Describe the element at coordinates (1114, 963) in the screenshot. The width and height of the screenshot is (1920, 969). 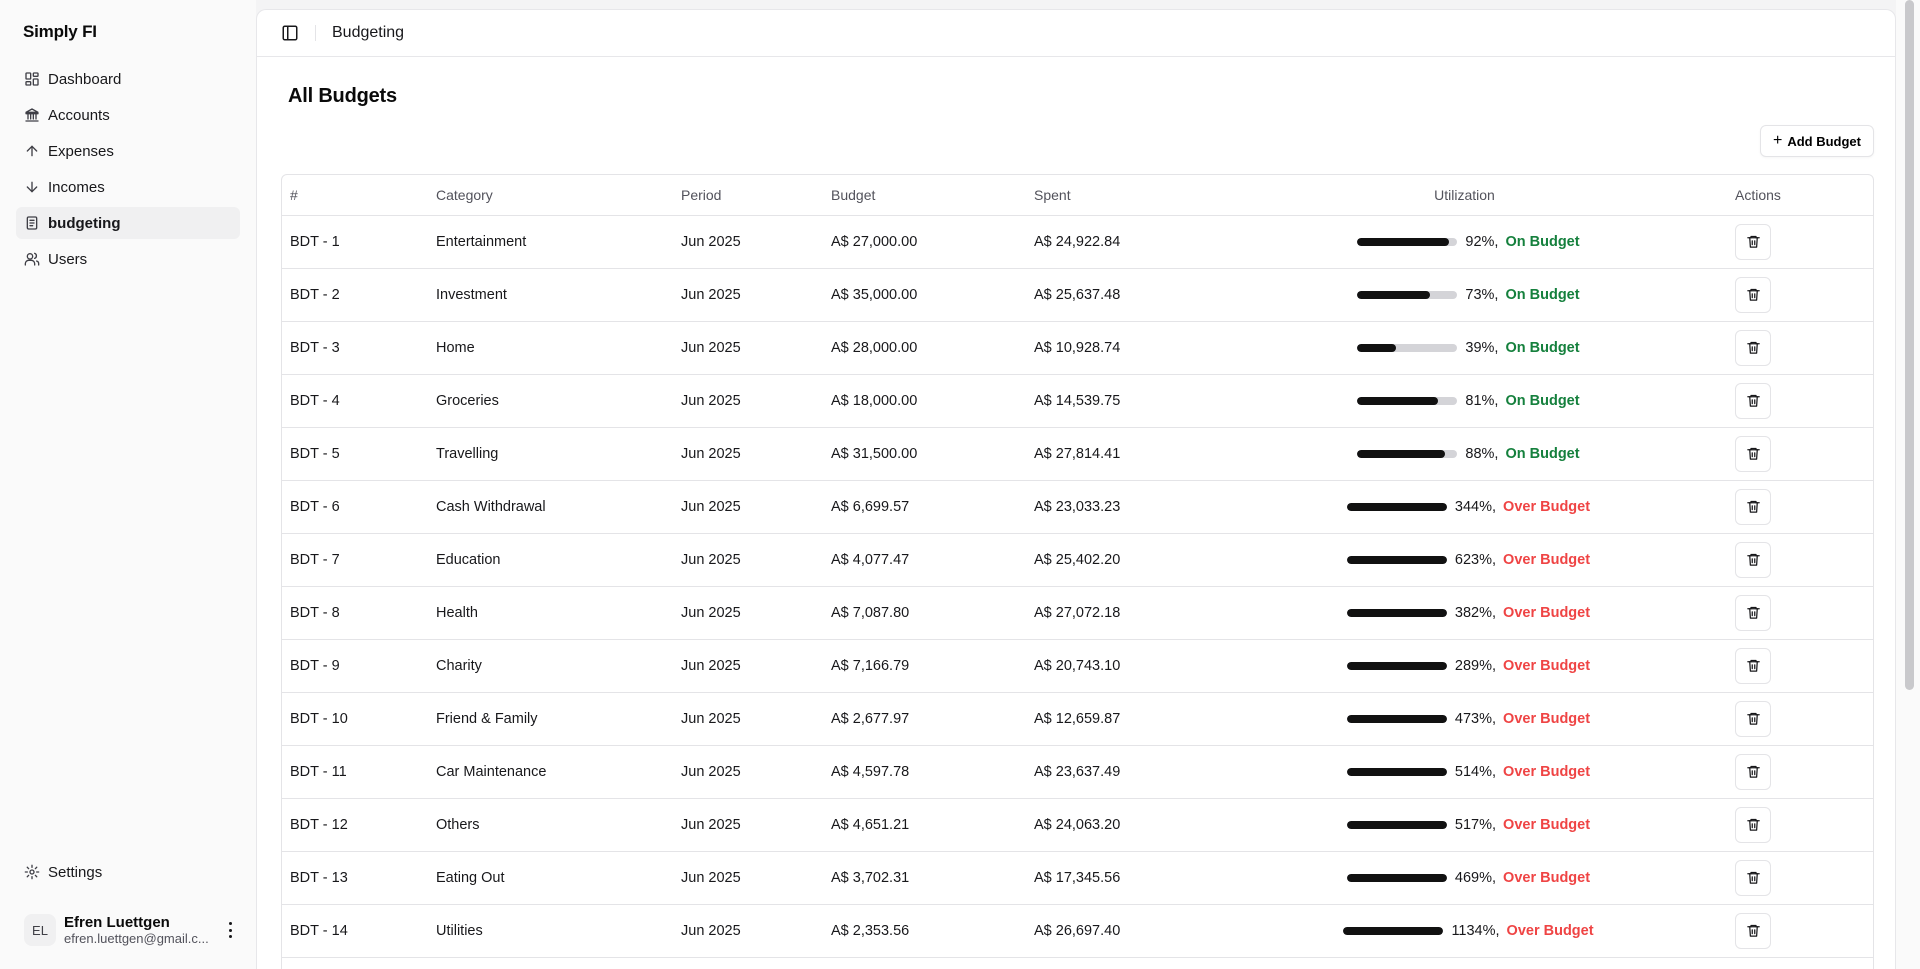
I see `spent-amount` at that location.